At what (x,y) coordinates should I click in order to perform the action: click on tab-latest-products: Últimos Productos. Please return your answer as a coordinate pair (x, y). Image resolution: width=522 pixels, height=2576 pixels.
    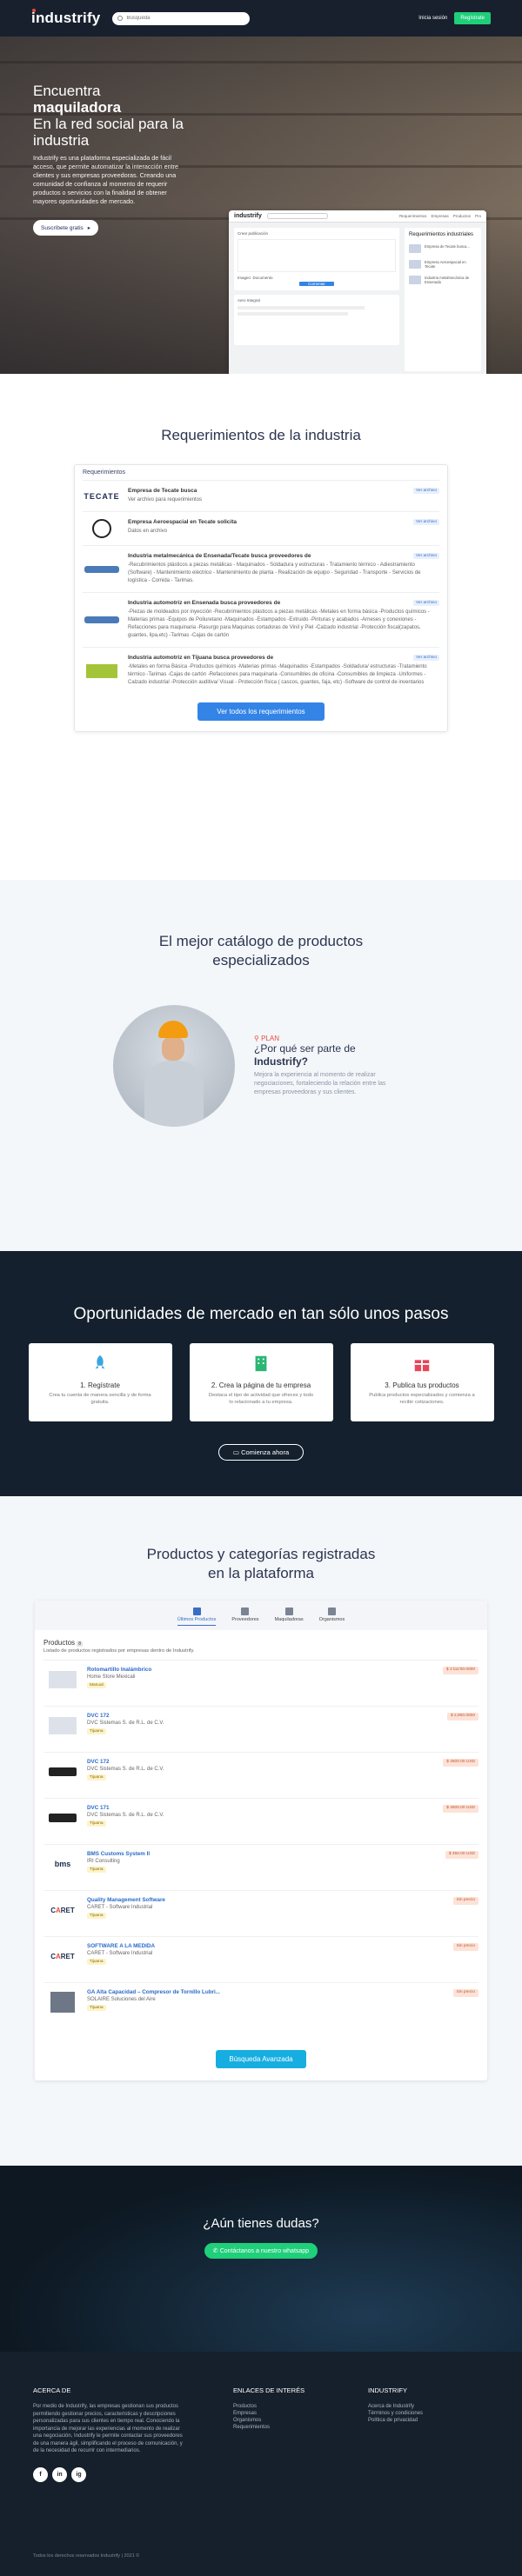
    Looking at the image, I should click on (197, 1617).